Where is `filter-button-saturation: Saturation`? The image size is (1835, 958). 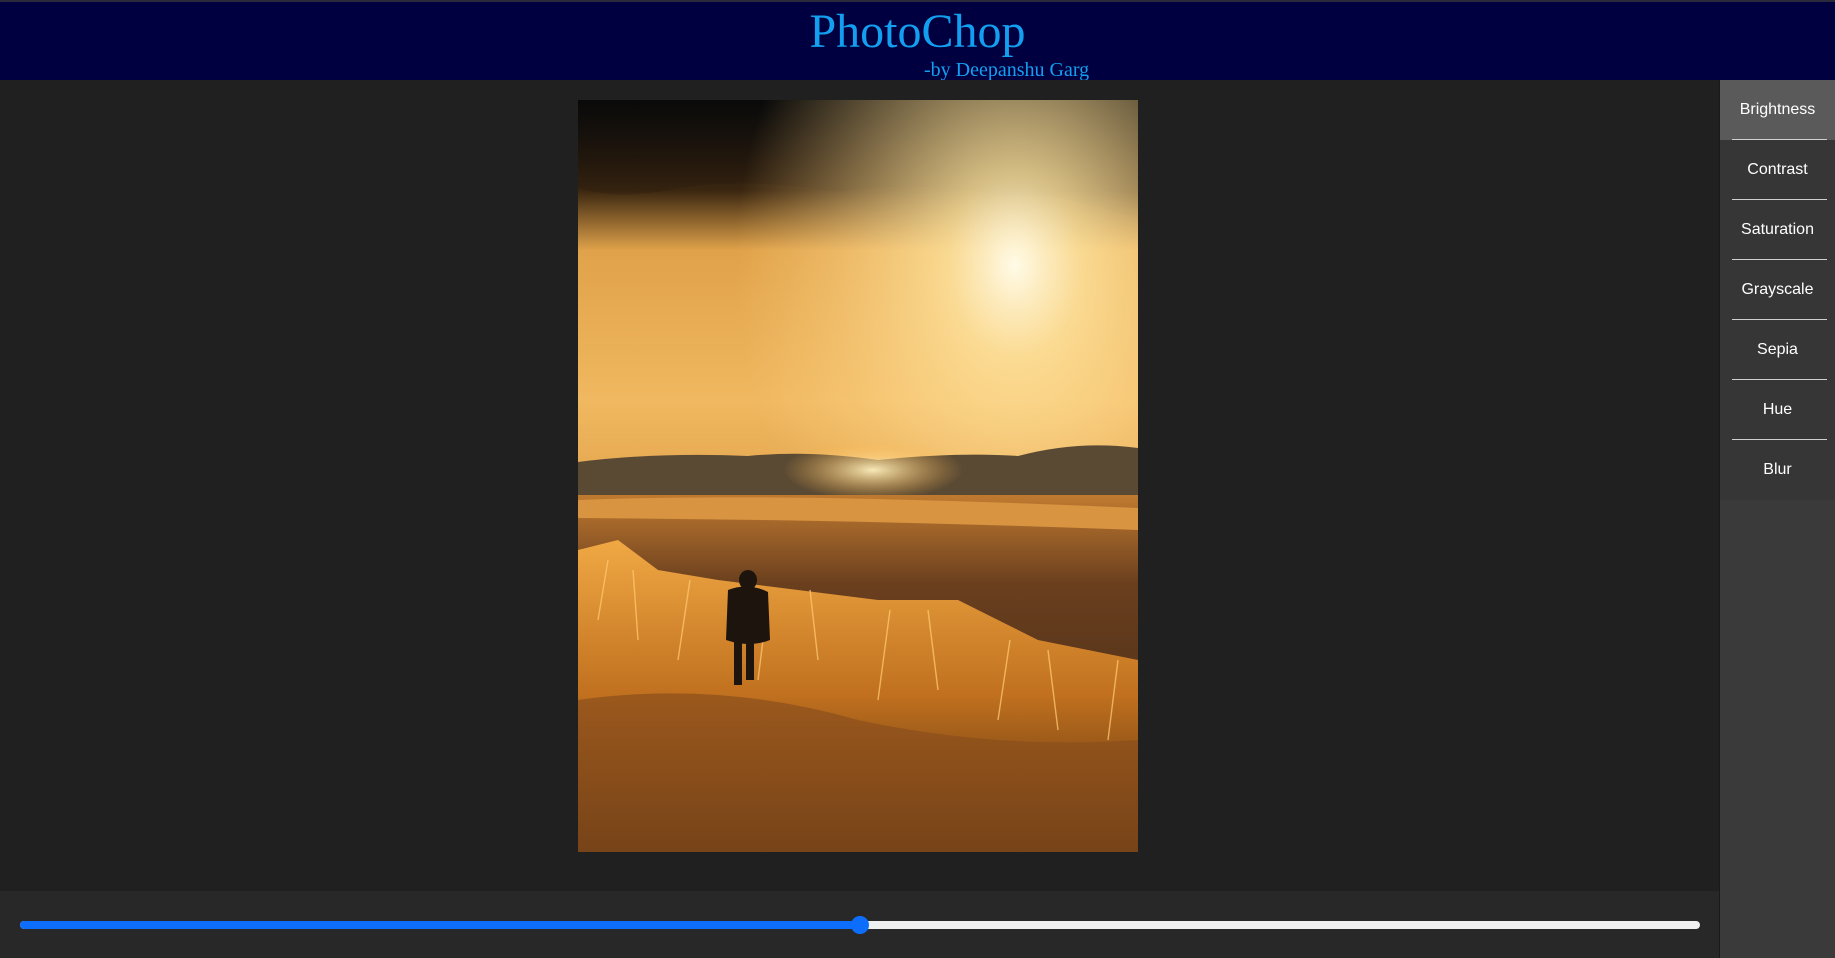
filter-button-saturation: Saturation is located at coordinates (1777, 230).